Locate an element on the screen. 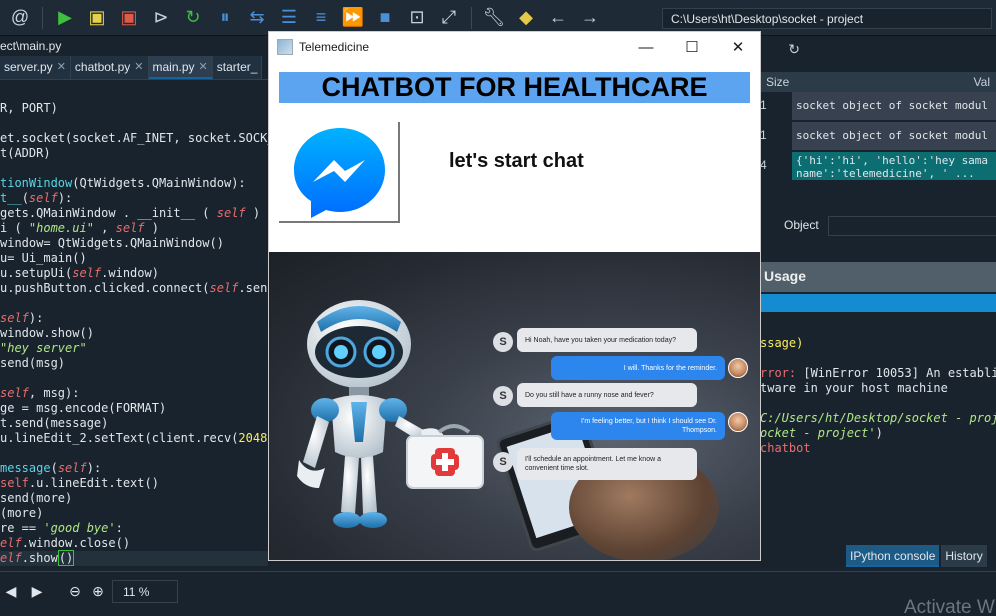 The width and height of the screenshot is (996, 616). start-chat-label: let's start chat is located at coordinates (516, 161).